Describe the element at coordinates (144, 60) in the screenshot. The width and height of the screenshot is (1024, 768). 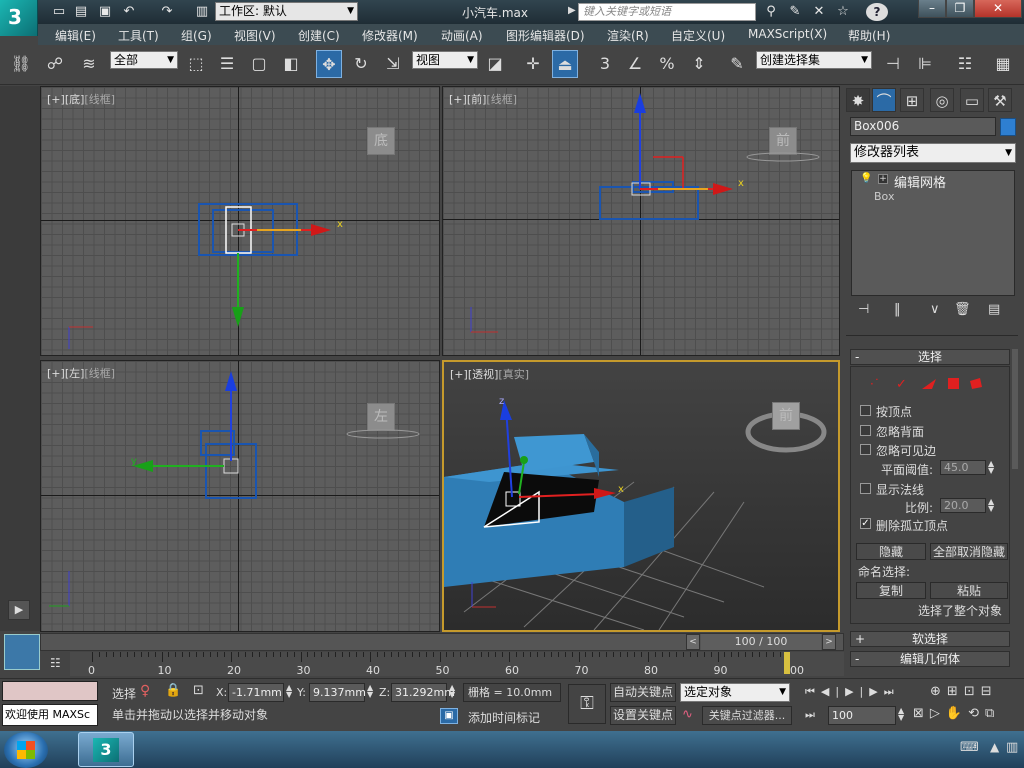
I see `selection-filter-dropdown: 全部 ▼` at that location.